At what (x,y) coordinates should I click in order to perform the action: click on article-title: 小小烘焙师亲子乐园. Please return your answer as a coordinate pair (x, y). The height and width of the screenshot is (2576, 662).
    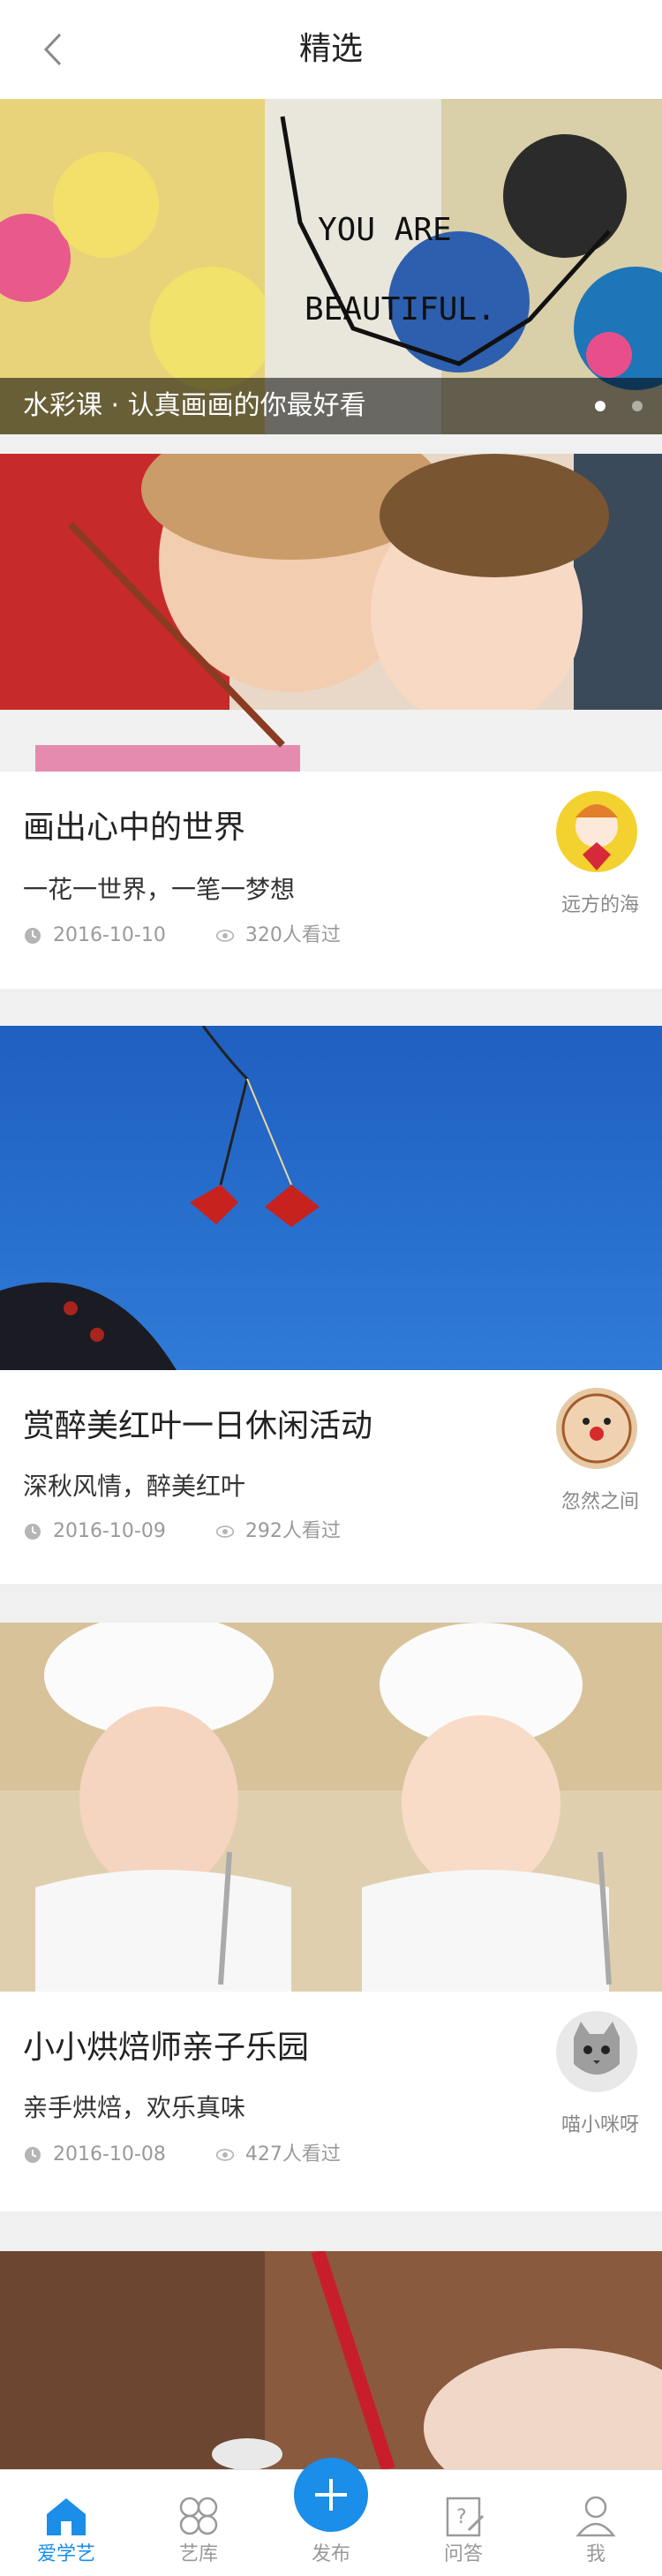
    Looking at the image, I should click on (166, 2048).